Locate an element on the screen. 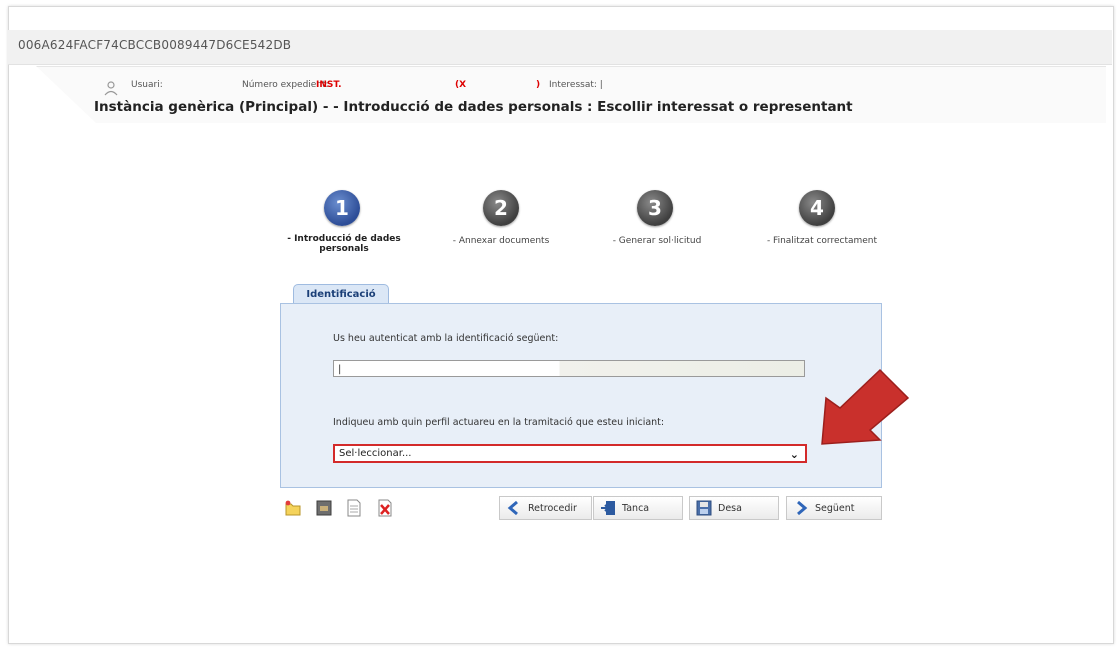  highlight-arrow-icon is located at coordinates (865, 406).